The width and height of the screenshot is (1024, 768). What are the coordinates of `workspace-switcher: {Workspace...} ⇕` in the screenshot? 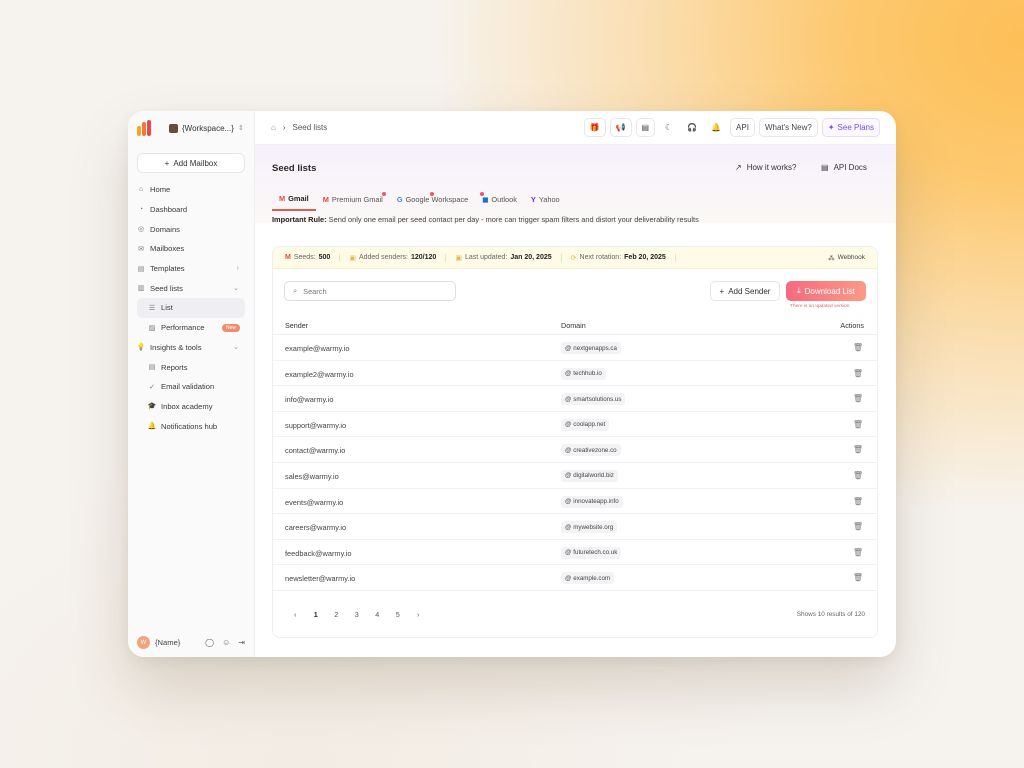 It's located at (206, 128).